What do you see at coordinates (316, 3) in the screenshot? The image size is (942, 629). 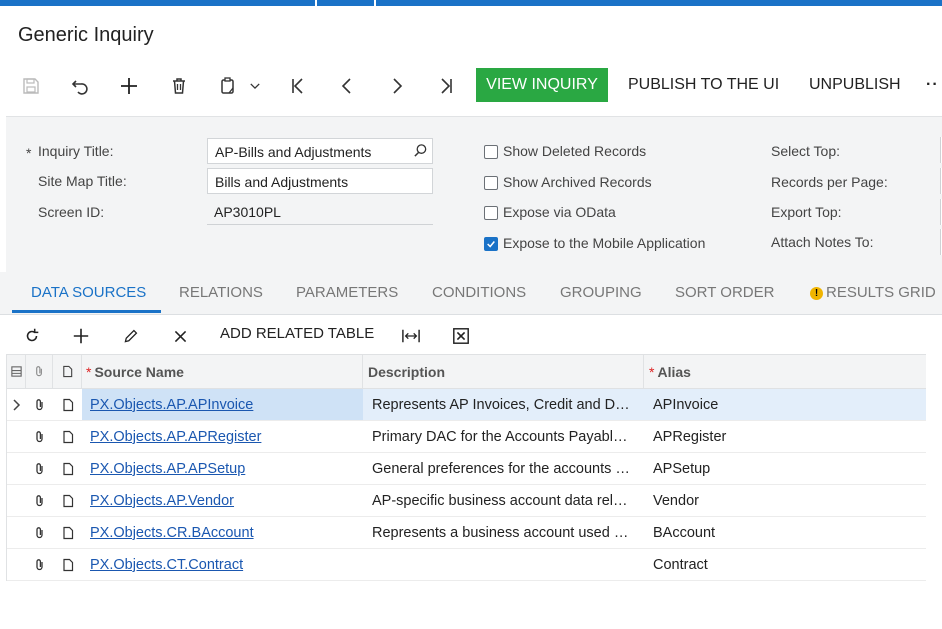 I see `top-nav-divider` at bounding box center [316, 3].